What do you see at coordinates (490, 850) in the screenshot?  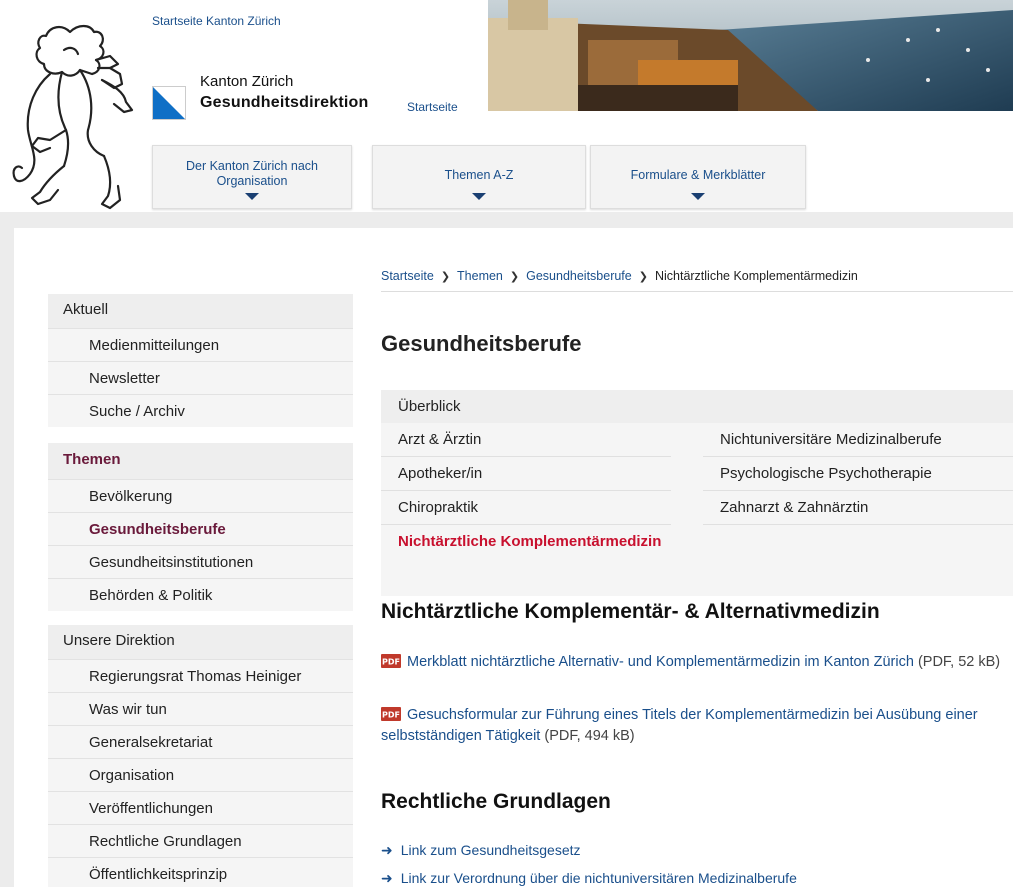 I see `link-gesundheitsgesetz-label: Link zum Gesundheitsgesetz` at bounding box center [490, 850].